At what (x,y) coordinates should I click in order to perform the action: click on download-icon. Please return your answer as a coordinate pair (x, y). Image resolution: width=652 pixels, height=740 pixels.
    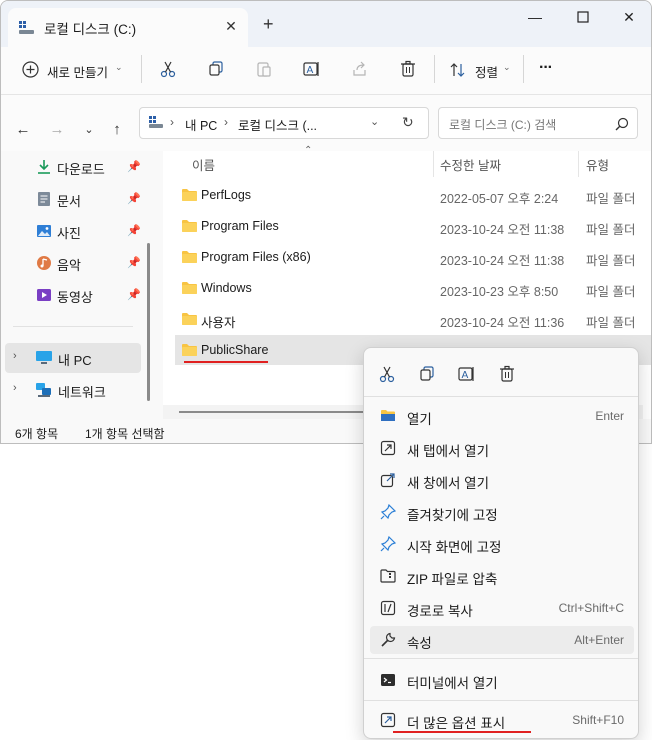
    Looking at the image, I should click on (44, 167).